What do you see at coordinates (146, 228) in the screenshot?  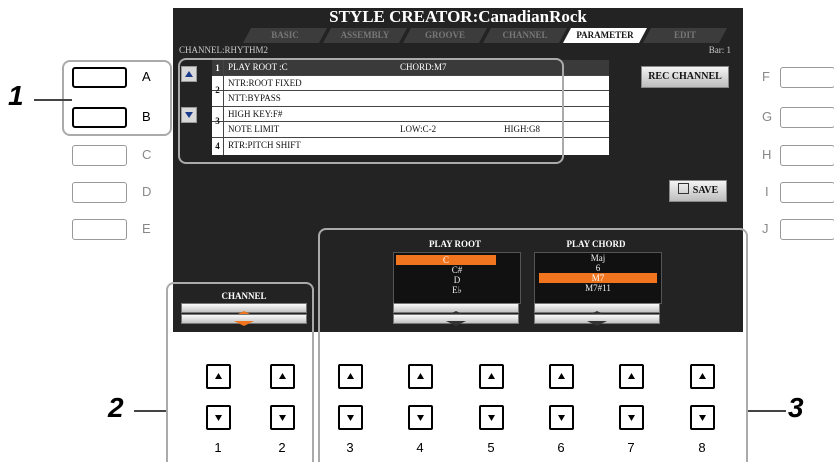 I see `button-e-label: E` at bounding box center [146, 228].